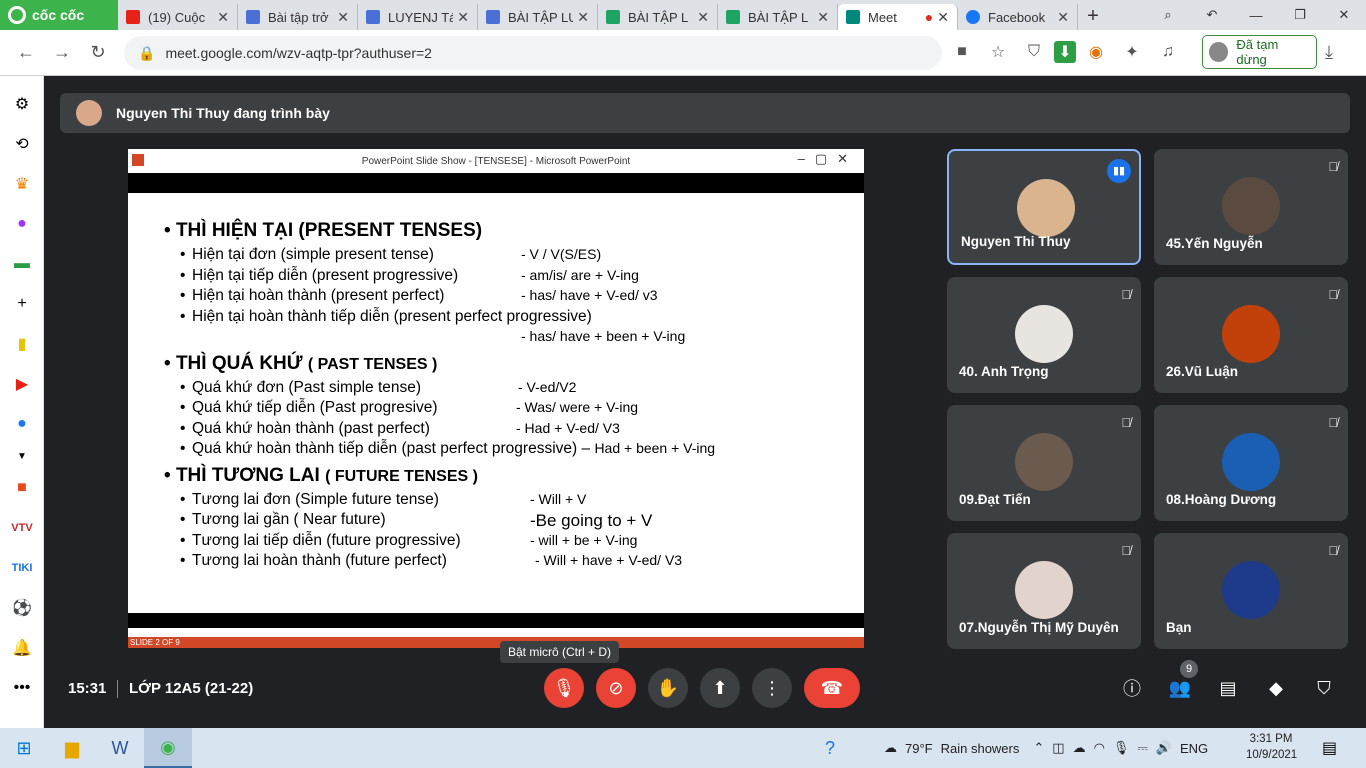  Describe the element at coordinates (772, 688) in the screenshot. I see `more-options-button: ⋮` at that location.